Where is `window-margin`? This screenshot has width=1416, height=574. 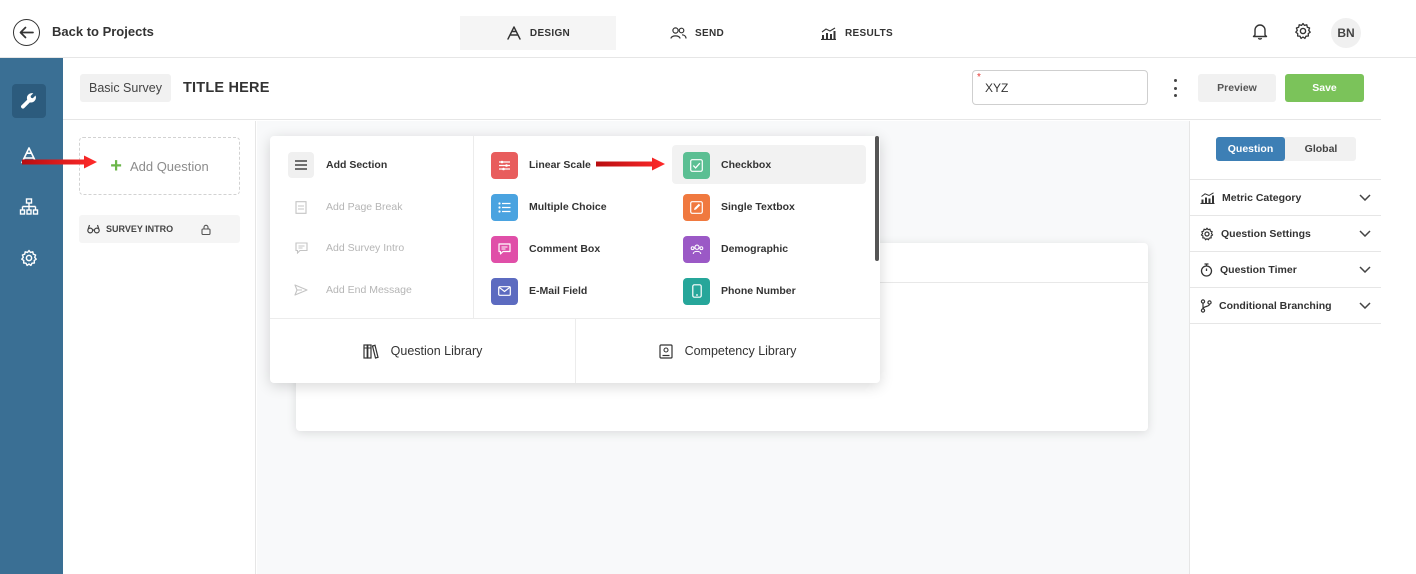
window-margin is located at coordinates (1398, 316).